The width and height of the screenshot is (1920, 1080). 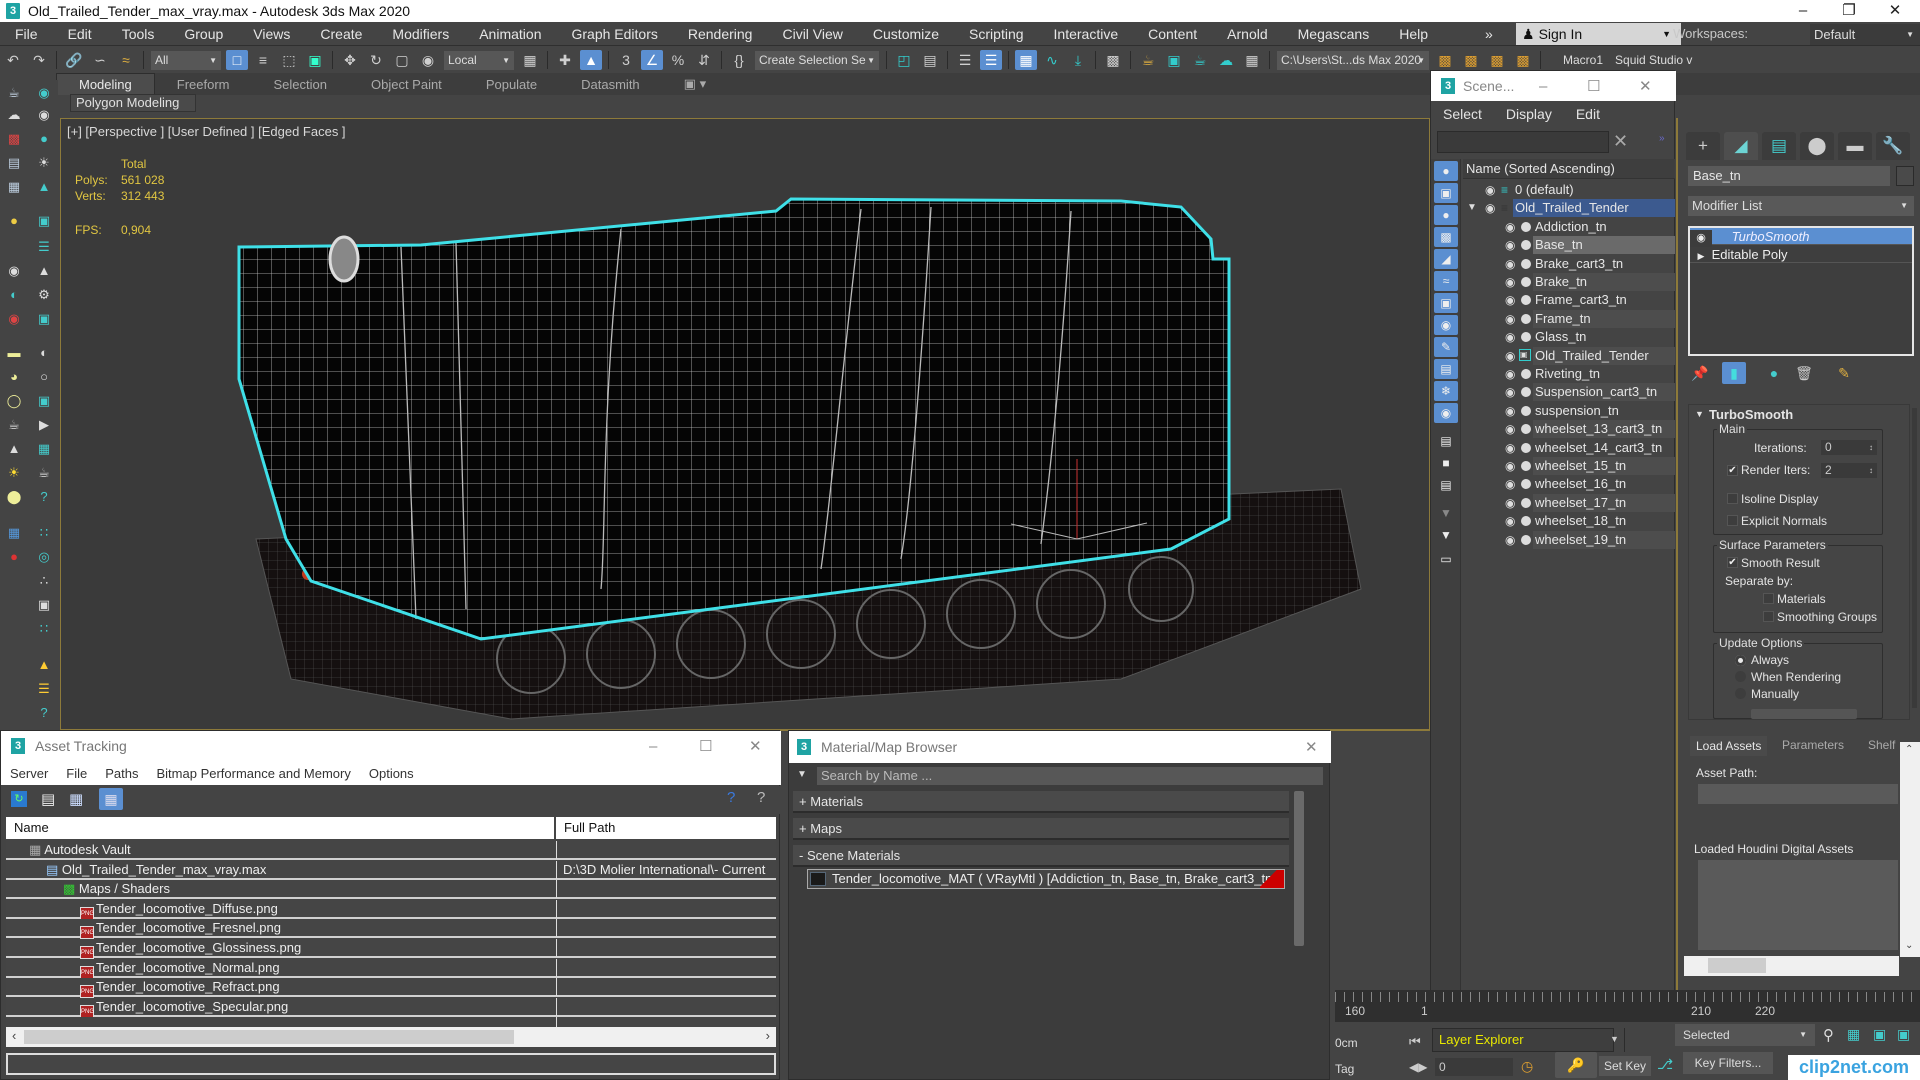 I want to click on menu-bitmap-performance: Bitmap Performance and Memory, so click(x=254, y=773).